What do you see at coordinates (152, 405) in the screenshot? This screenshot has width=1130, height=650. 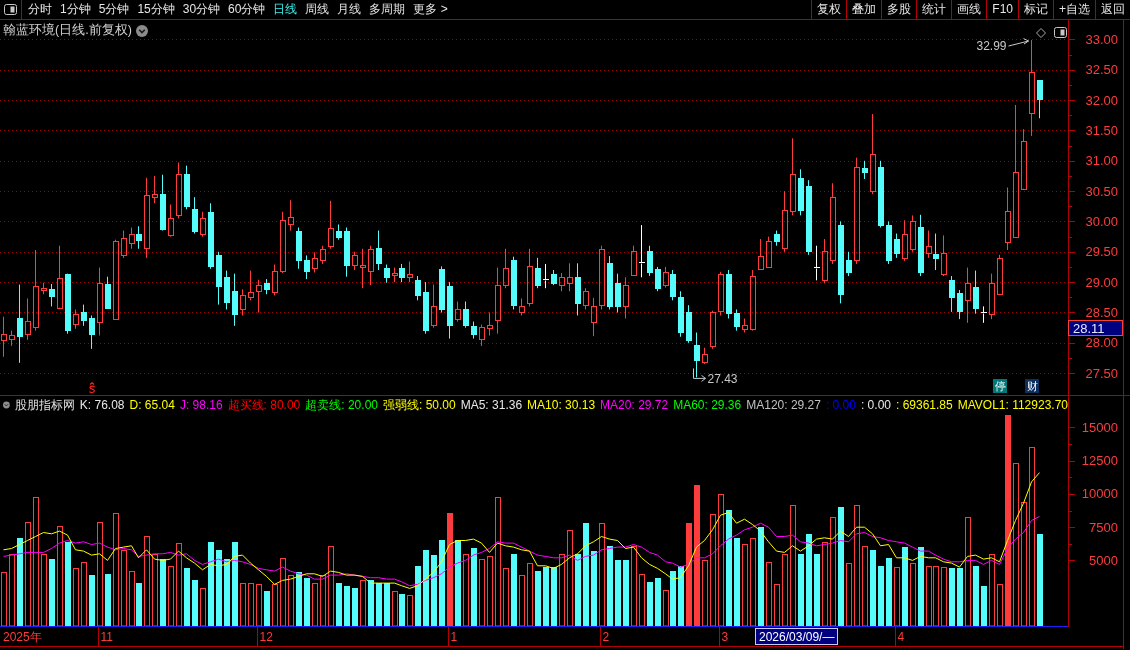 I see `indicator-readout: D: 65.04` at bounding box center [152, 405].